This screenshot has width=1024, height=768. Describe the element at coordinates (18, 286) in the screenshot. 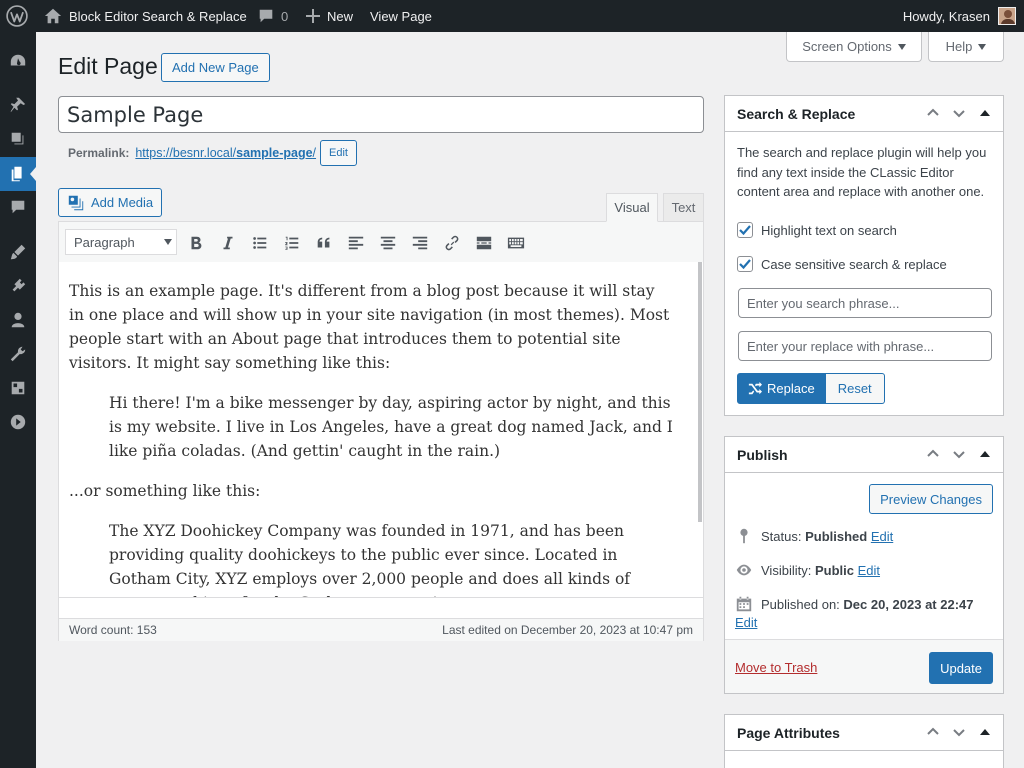

I see `plugins-icon` at that location.